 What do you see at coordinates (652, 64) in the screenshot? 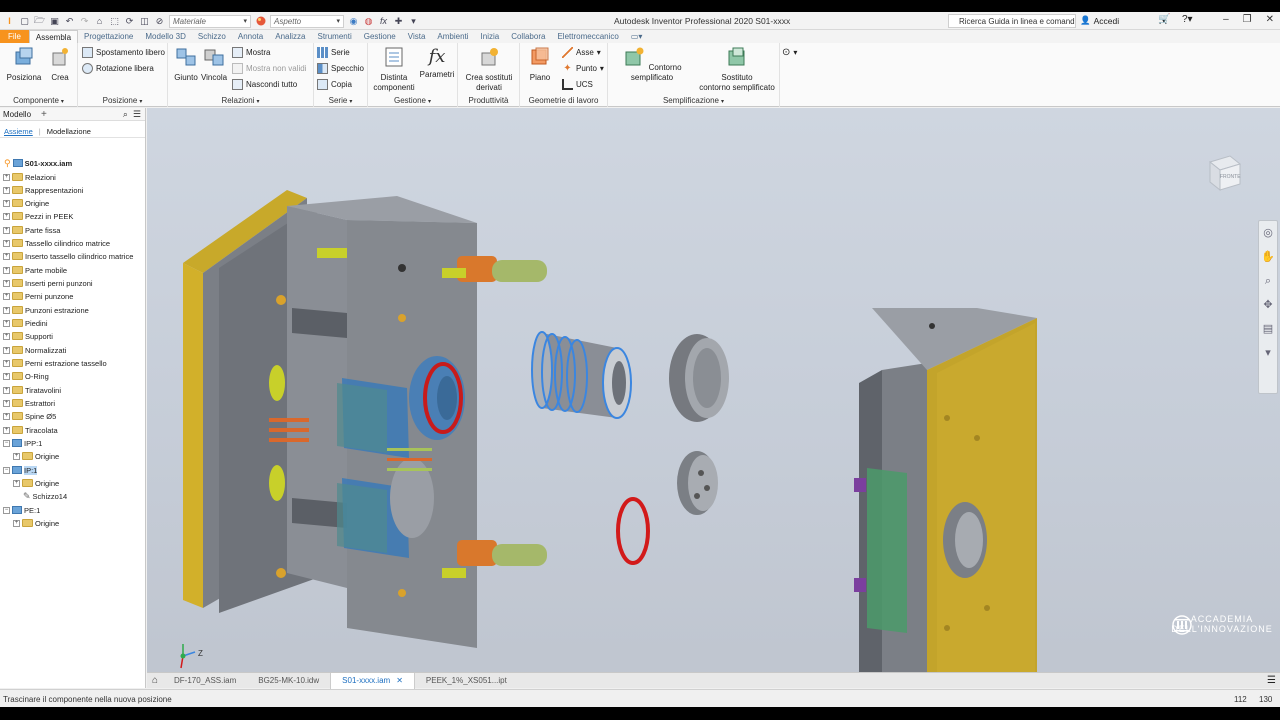
I see `contorno-semplificato-button: Contorno semplificato` at bounding box center [652, 64].